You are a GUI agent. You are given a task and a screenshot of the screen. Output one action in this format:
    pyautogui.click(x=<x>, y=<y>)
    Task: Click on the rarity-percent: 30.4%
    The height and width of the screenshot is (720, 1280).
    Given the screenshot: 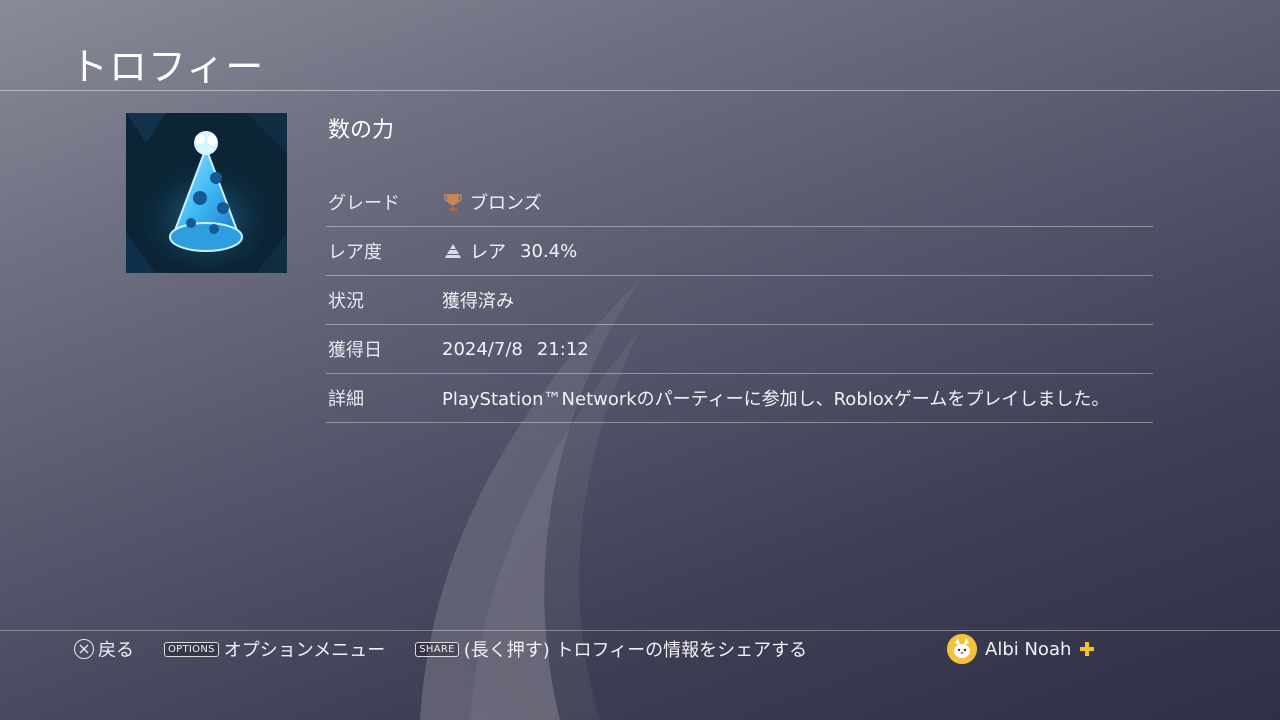 What is the action you would take?
    pyautogui.click(x=549, y=251)
    